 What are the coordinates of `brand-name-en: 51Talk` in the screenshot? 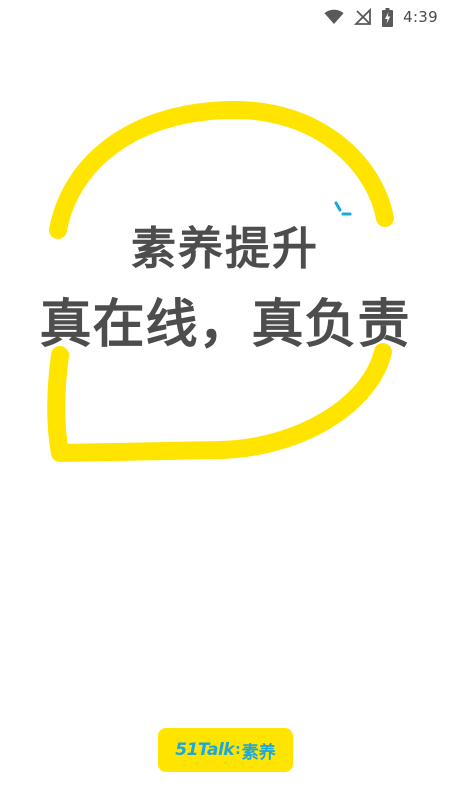 It's located at (205, 750).